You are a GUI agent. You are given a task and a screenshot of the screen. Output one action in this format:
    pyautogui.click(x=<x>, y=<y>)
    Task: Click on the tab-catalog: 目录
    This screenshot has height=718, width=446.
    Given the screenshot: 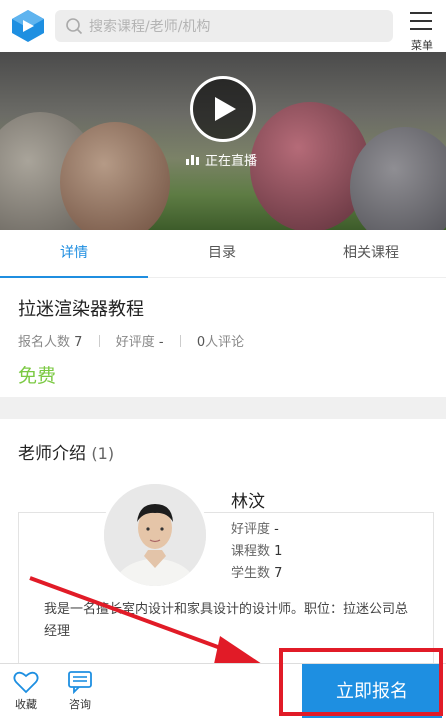 What is the action you would take?
    pyautogui.click(x=222, y=254)
    